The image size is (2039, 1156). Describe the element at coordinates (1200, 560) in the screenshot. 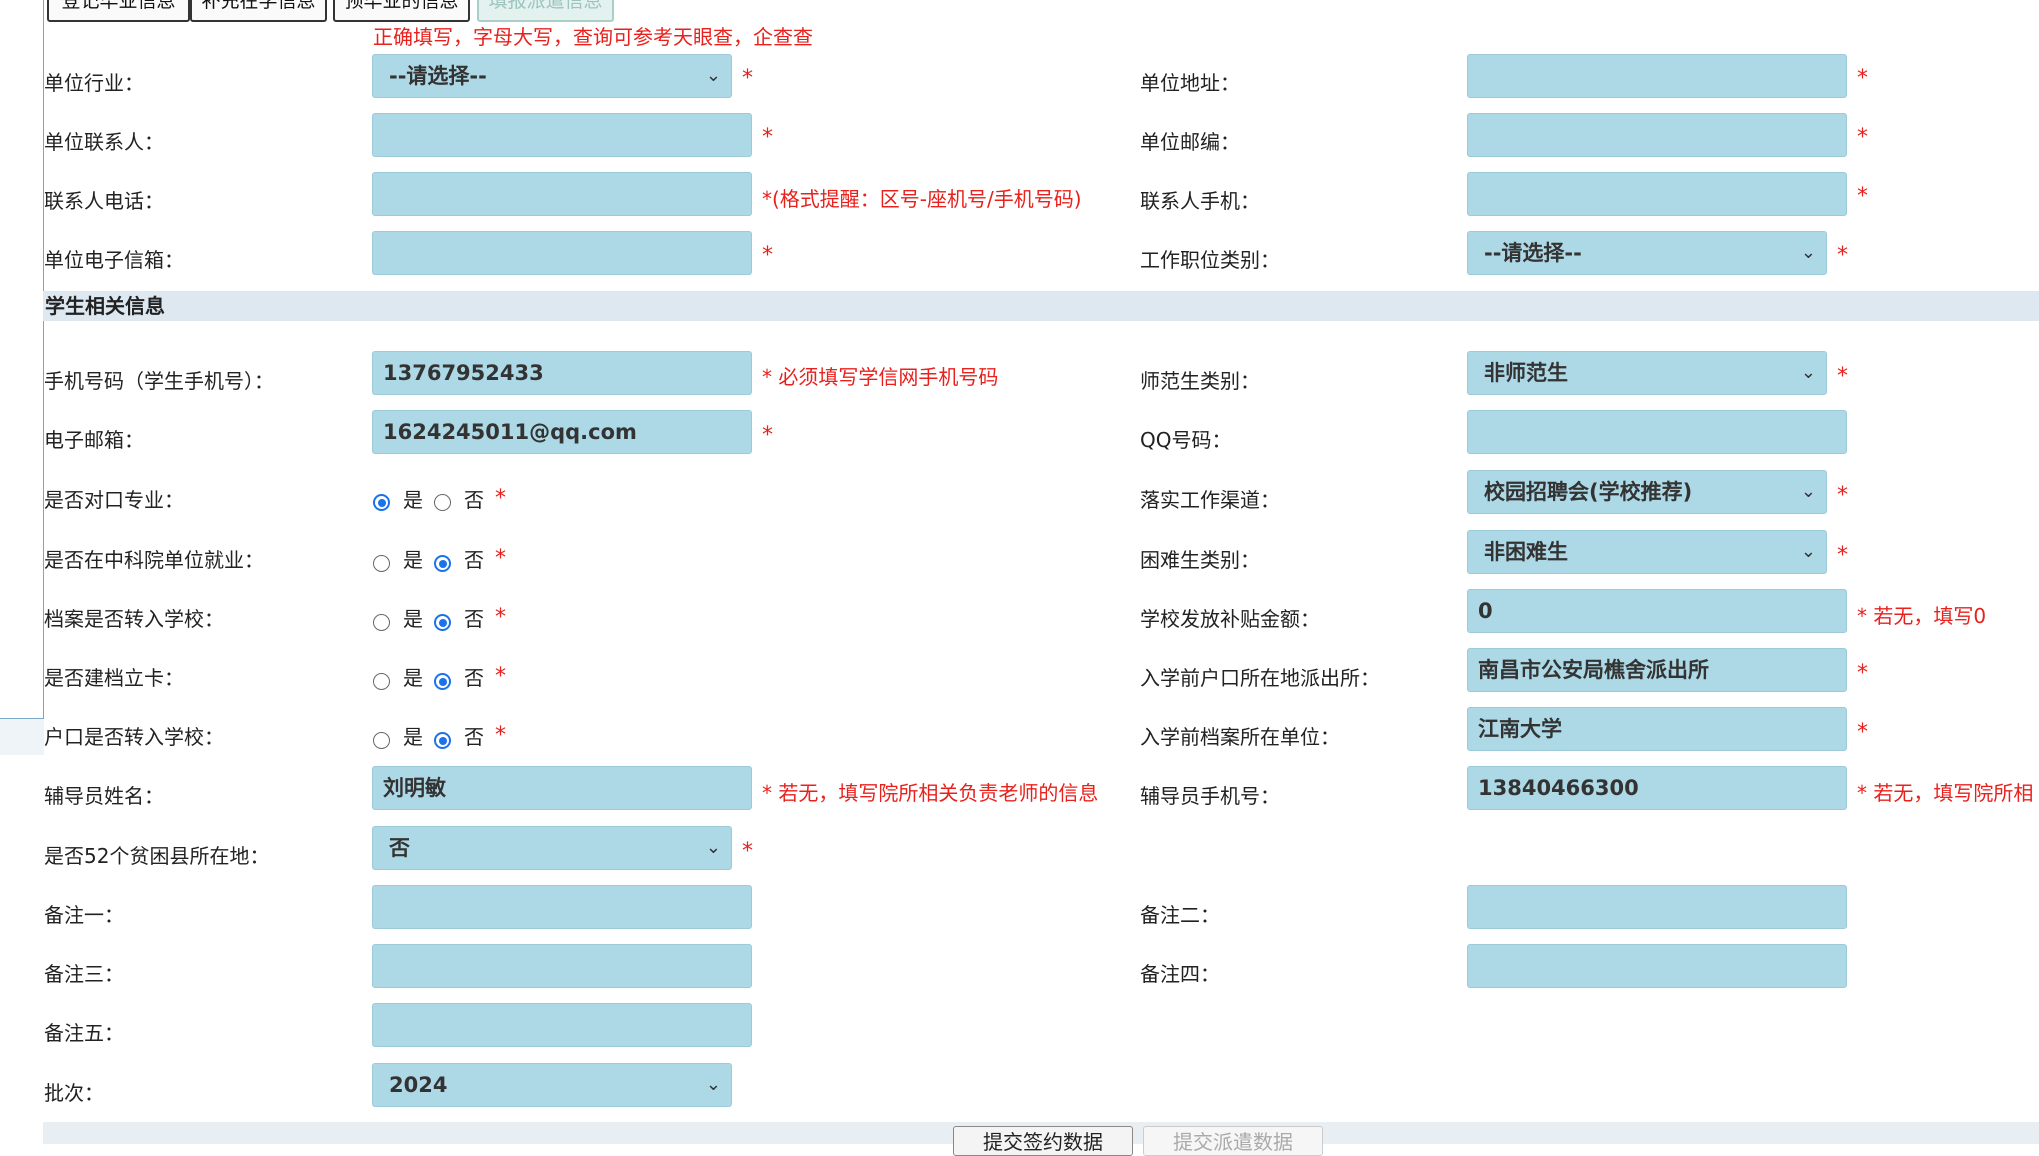

I see `hardship-label: 困难生类别：` at that location.